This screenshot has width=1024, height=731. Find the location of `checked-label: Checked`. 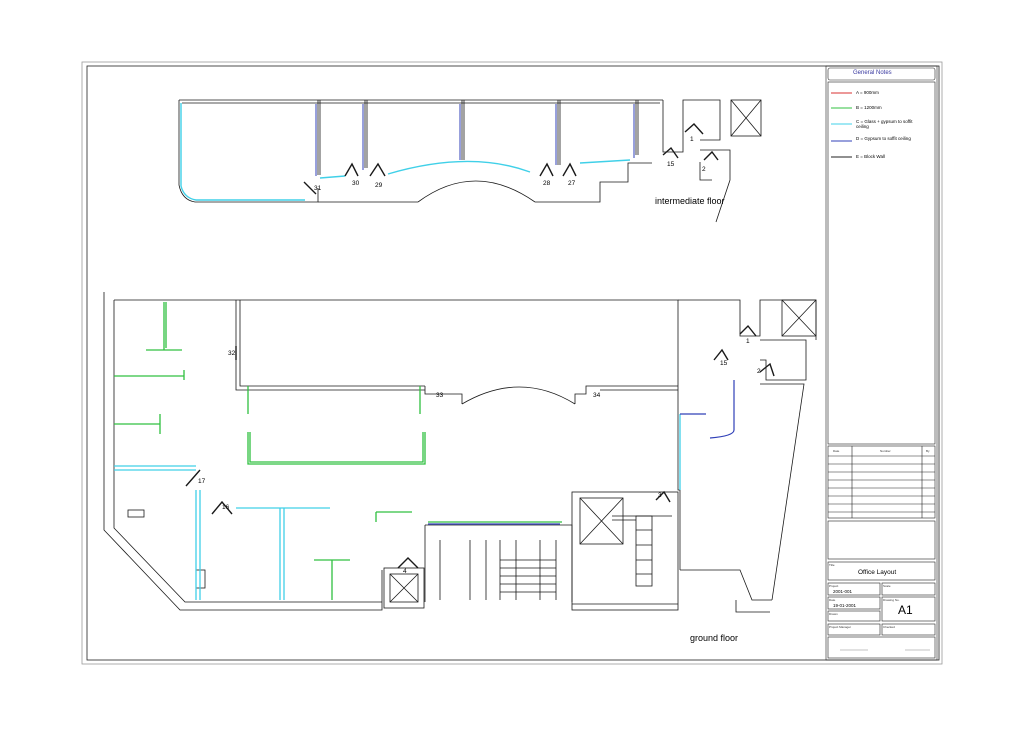

checked-label: Checked is located at coordinates (889, 627).